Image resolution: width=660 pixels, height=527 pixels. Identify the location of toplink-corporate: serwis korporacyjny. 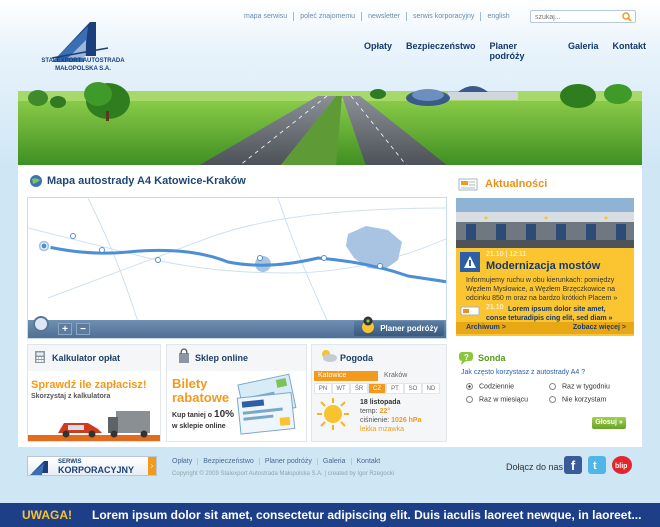
(442, 16).